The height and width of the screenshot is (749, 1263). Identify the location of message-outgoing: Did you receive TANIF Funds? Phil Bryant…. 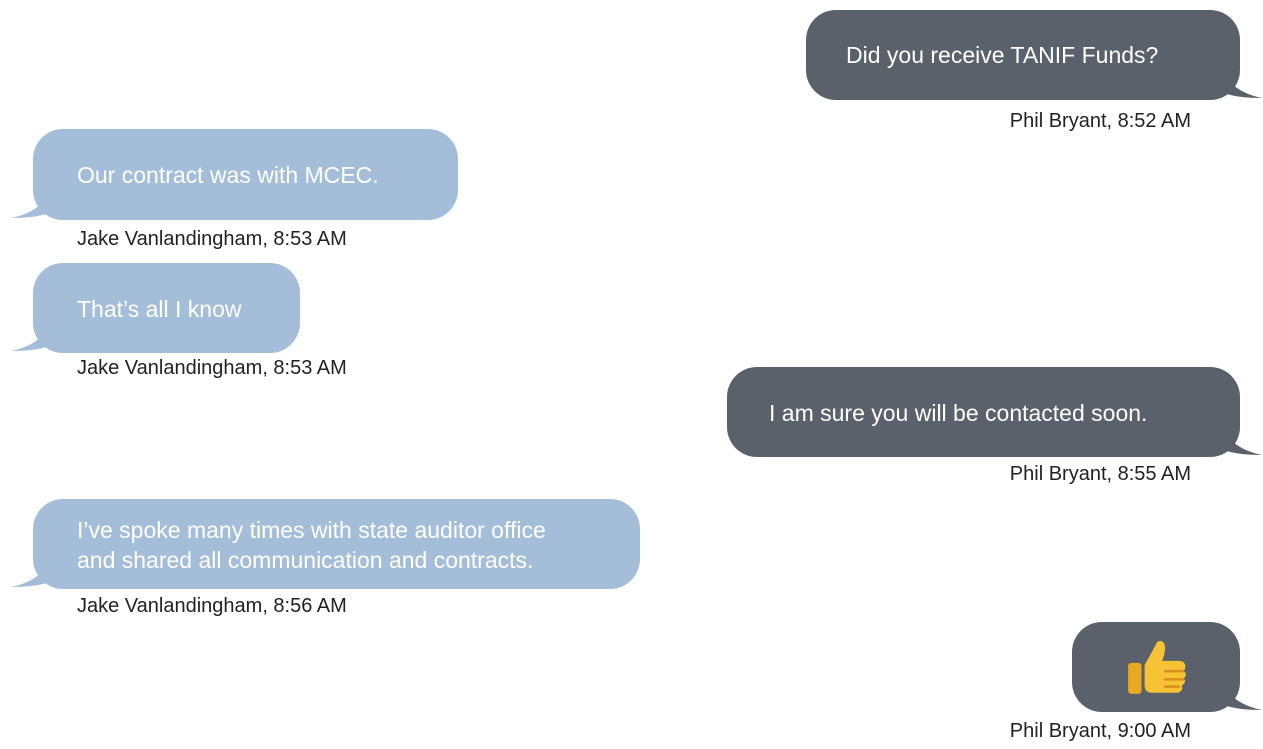
(1034, 71).